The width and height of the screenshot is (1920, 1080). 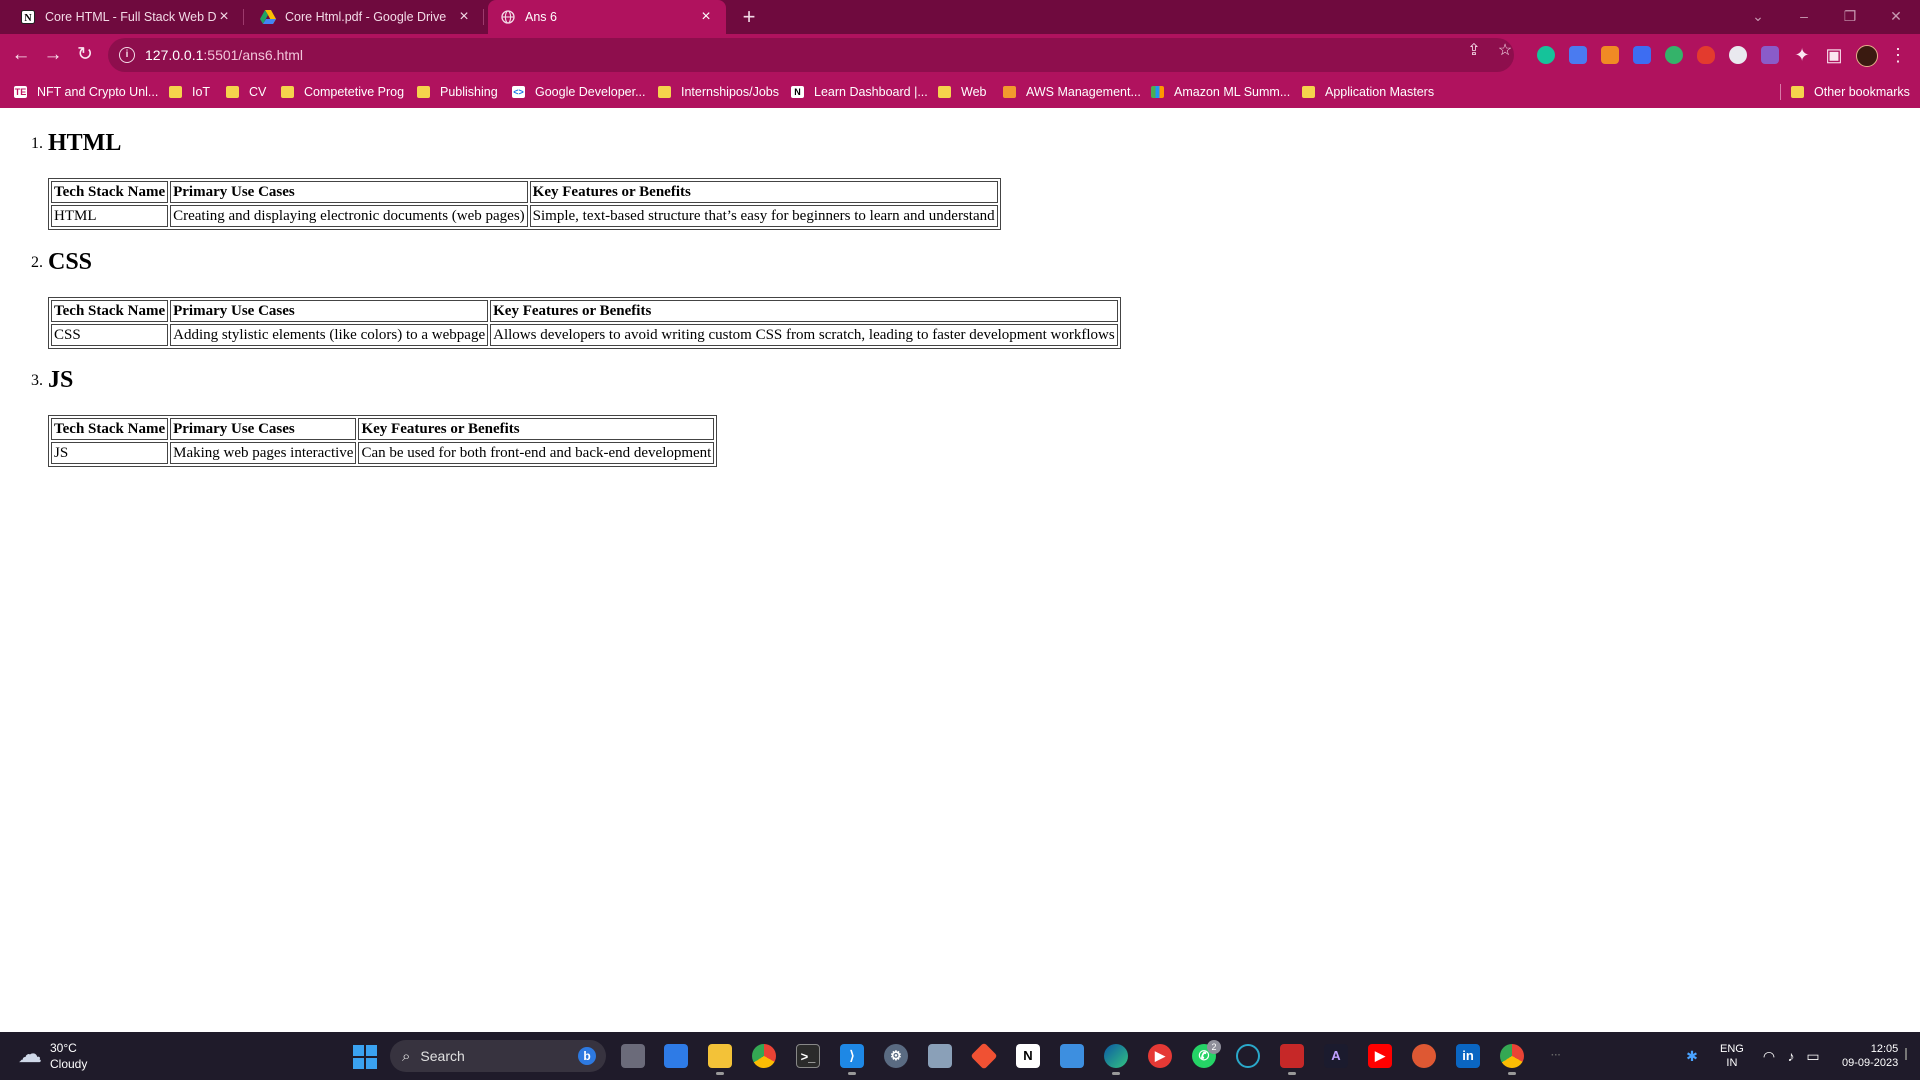 I want to click on cloud-icon: ☁, so click(x=31, y=1055).